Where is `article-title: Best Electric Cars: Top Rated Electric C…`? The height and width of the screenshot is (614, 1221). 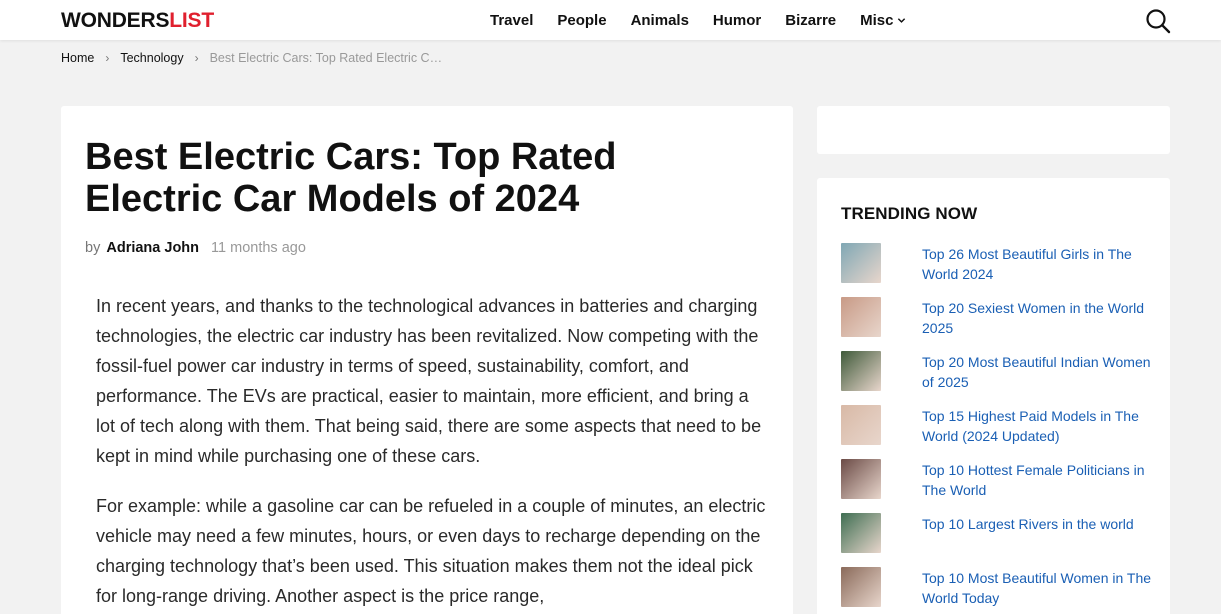
article-title: Best Electric Cars: Top Rated Electric C… is located at coordinates (351, 178).